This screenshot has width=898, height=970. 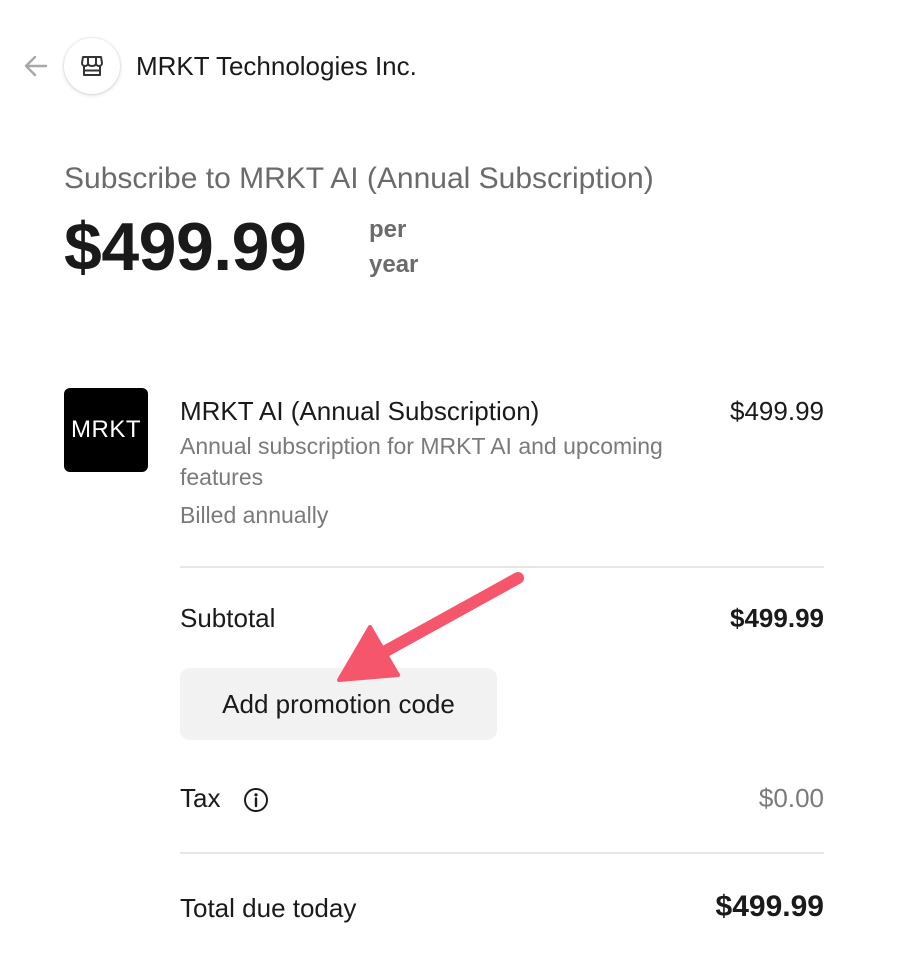 What do you see at coordinates (268, 908) in the screenshot?
I see `total-due-label: Total due today` at bounding box center [268, 908].